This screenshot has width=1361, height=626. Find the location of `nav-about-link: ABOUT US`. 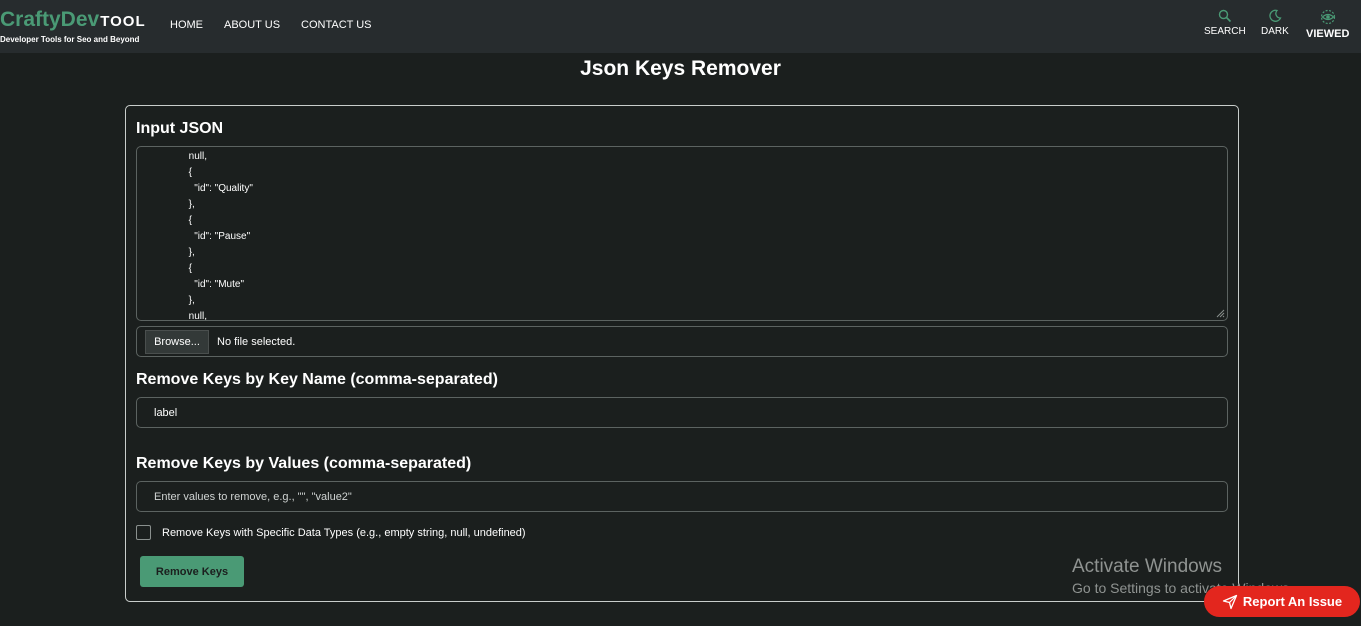

nav-about-link: ABOUT US is located at coordinates (252, 25).